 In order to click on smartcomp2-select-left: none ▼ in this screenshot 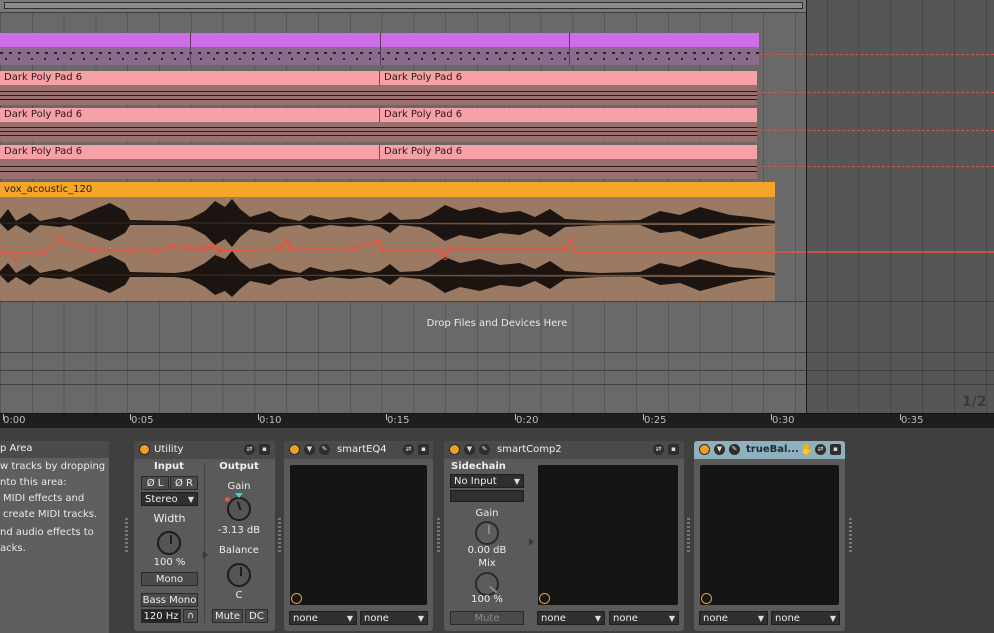, I will do `click(571, 618)`.